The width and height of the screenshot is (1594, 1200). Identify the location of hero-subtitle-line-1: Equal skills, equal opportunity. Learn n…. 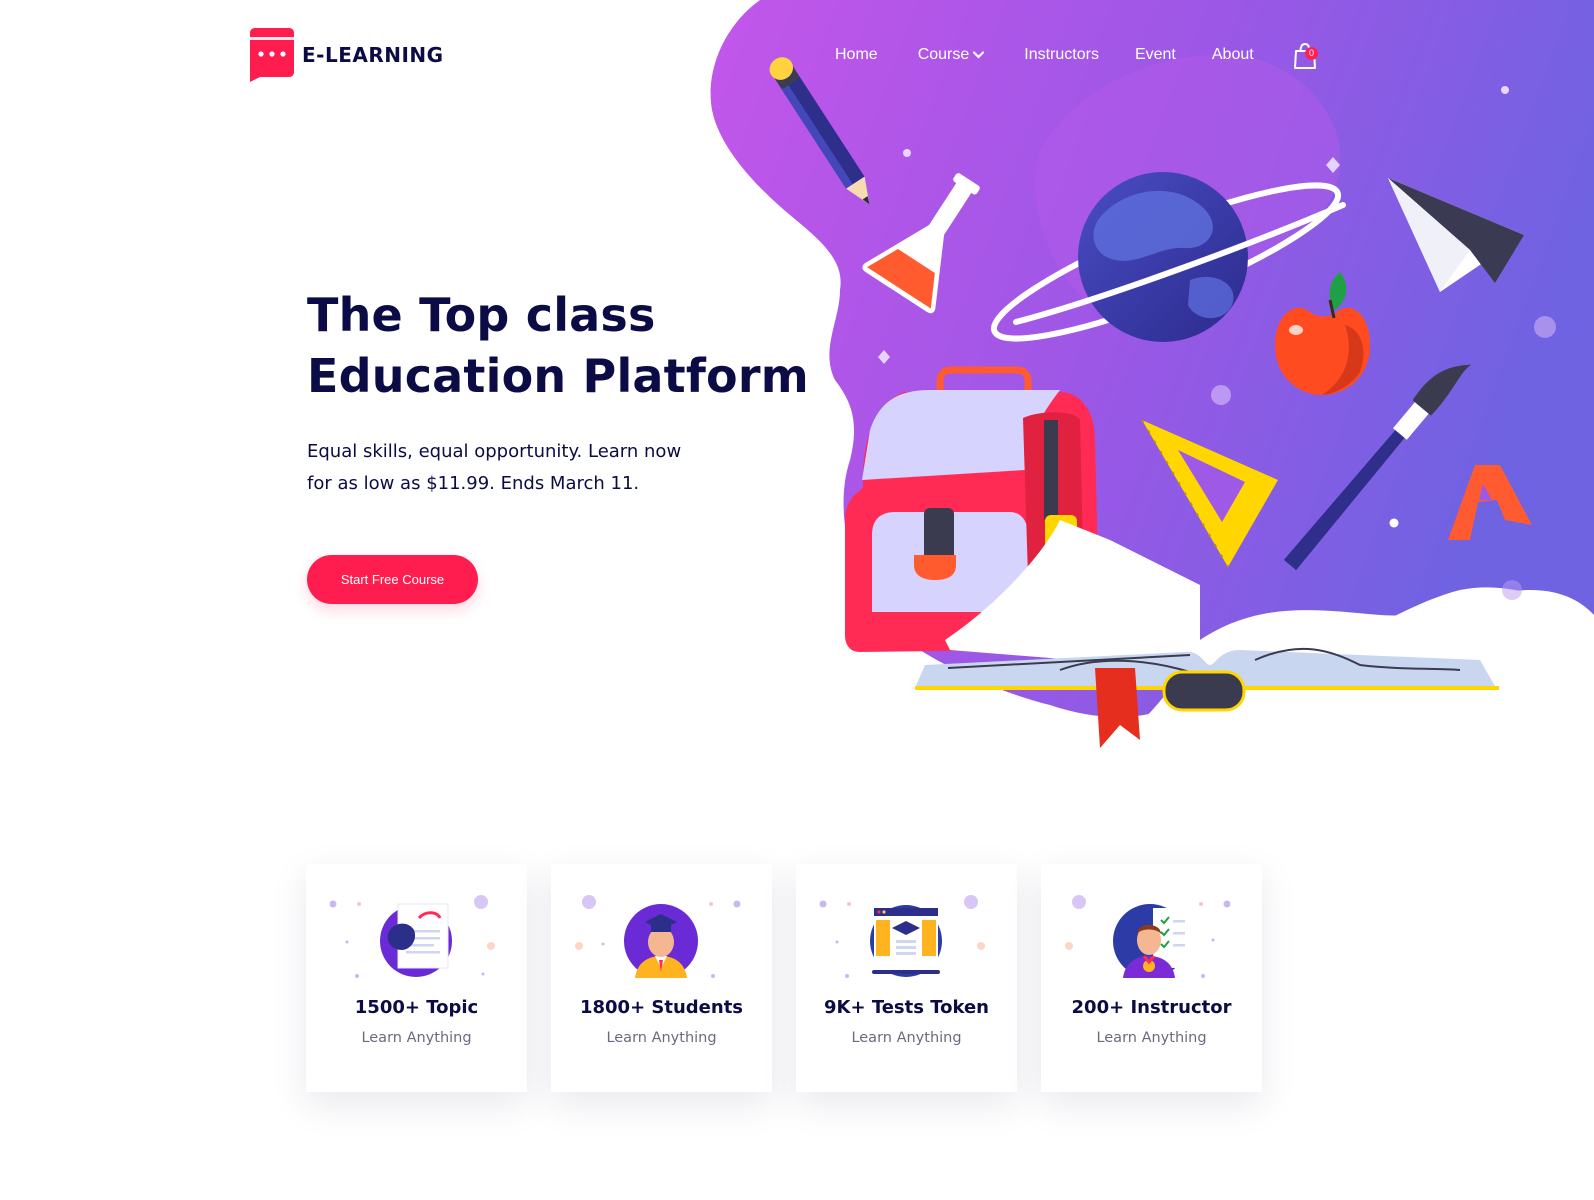
(494, 451).